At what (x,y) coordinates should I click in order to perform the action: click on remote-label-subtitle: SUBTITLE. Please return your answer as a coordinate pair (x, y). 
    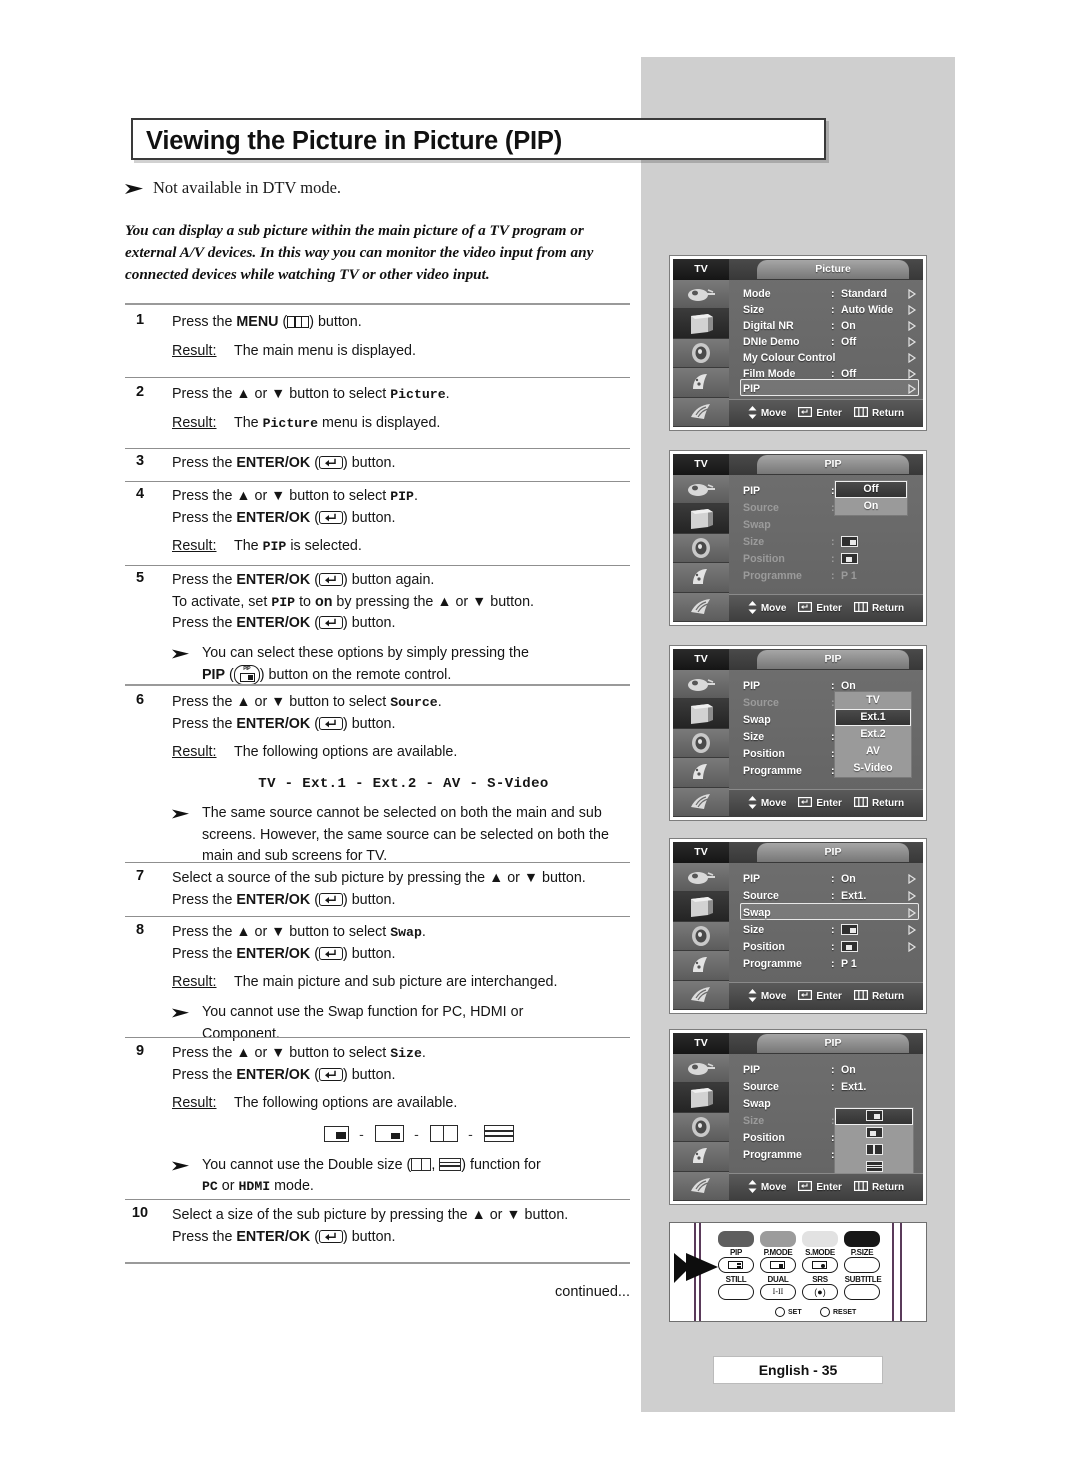
    Looking at the image, I should click on (863, 1279).